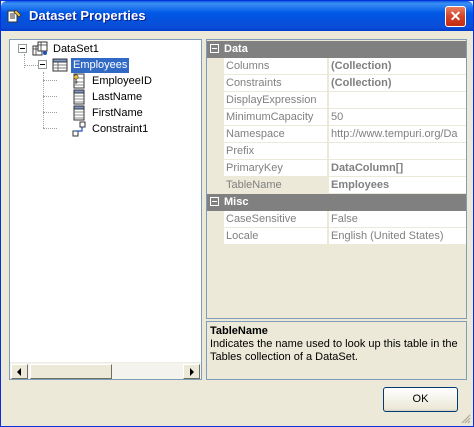  I want to click on tree-node-column-lastname: LastName, so click(107, 97).